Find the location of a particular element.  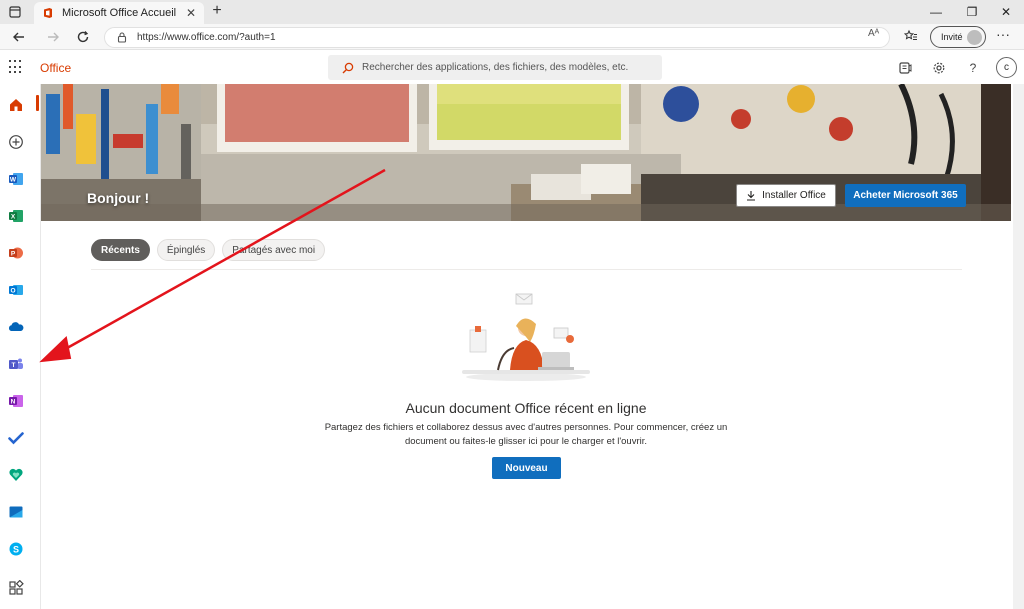

lock-icon is located at coordinates (122, 37).